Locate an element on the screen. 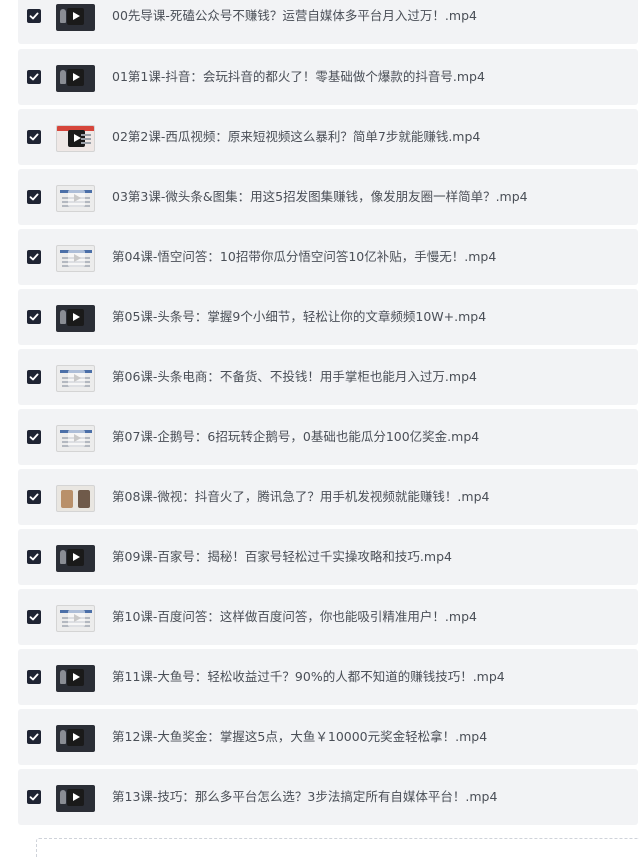 The width and height of the screenshot is (639, 858). file-row: 第12课-大鱼奖金：掌握这5点，大鱼￥10000元奖金轻松拿！.mp4 is located at coordinates (328, 737).